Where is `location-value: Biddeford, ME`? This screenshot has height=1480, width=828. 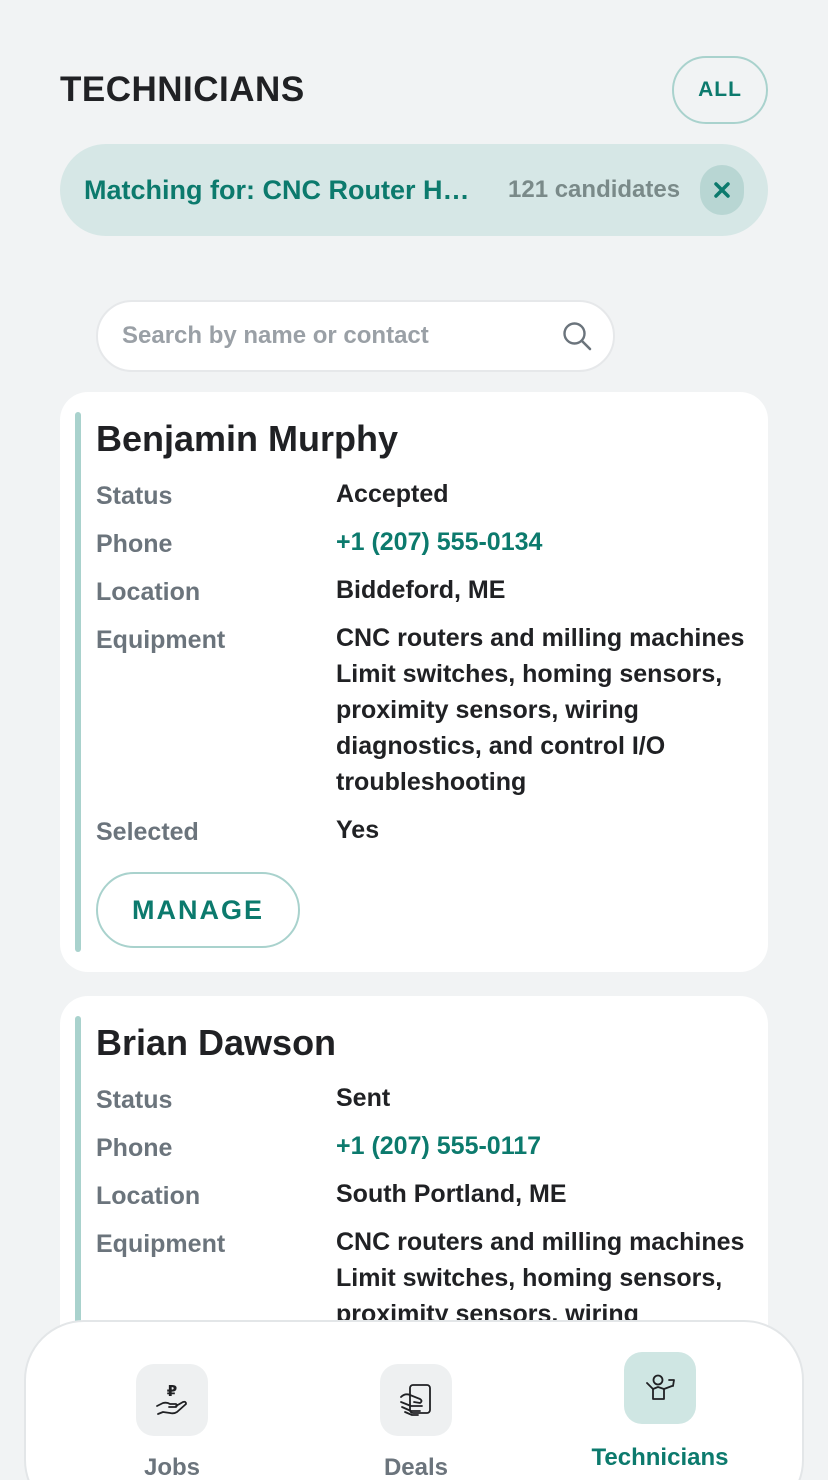
location-value: Biddeford, ME is located at coordinates (421, 590).